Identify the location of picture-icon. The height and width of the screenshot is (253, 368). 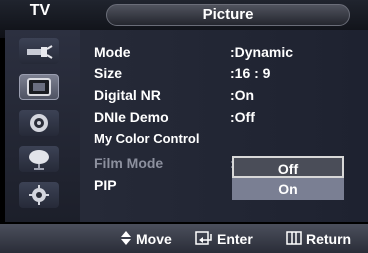
(39, 87).